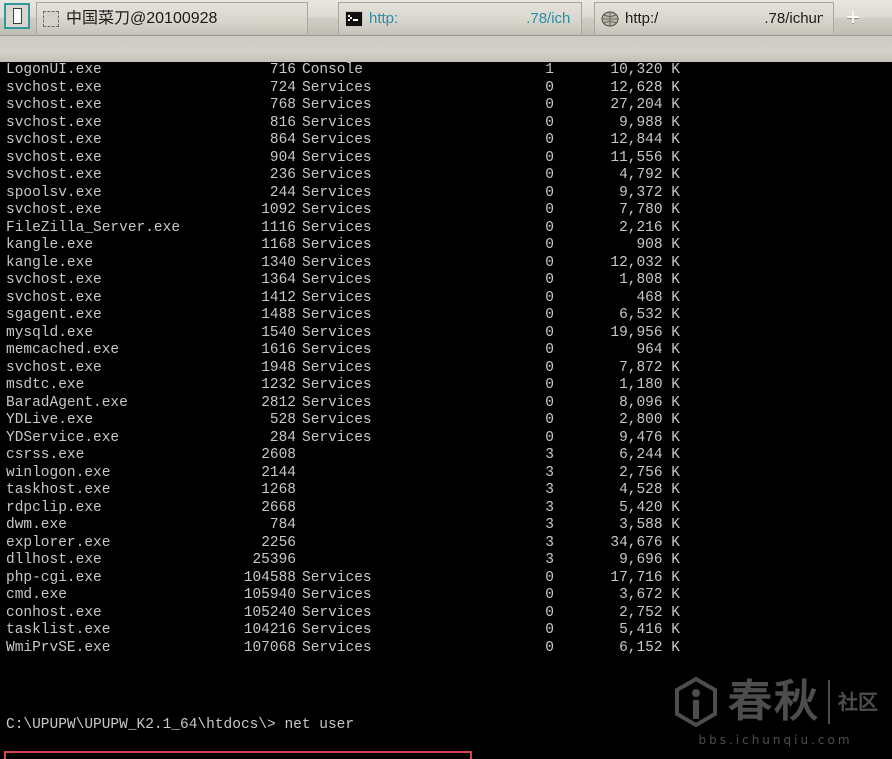 This screenshot has width=892, height=759. What do you see at coordinates (278, 490) in the screenshot?
I see `process-pid: 1268` at bounding box center [278, 490].